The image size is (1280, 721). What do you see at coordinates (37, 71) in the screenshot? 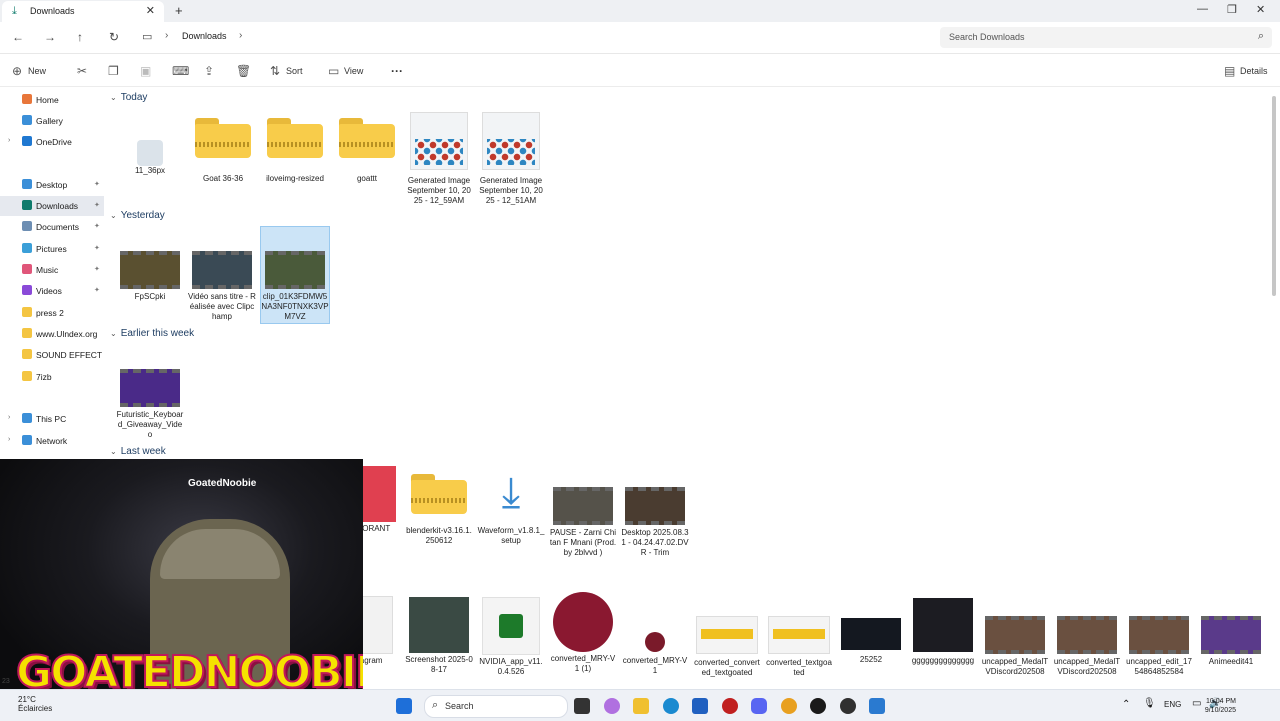
I see `new-button: New` at bounding box center [37, 71].